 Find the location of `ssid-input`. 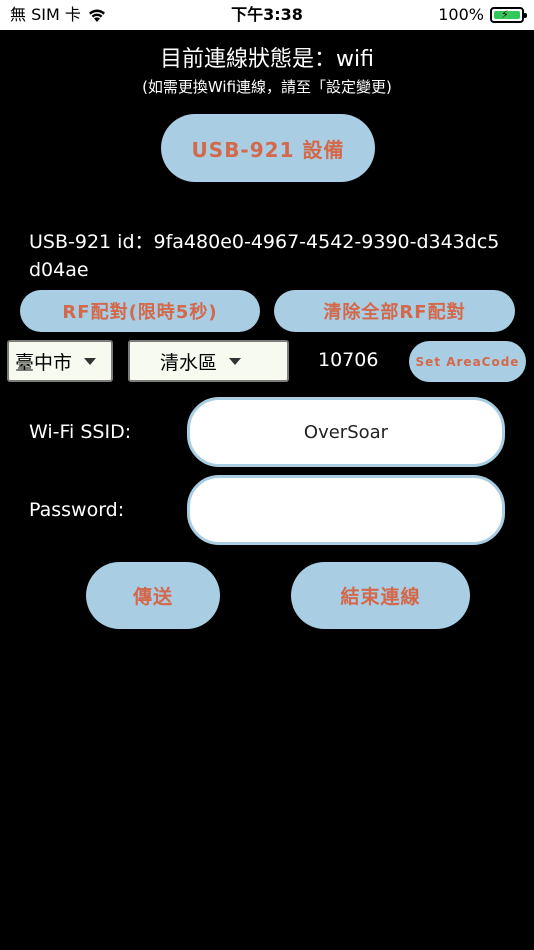

ssid-input is located at coordinates (346, 432).